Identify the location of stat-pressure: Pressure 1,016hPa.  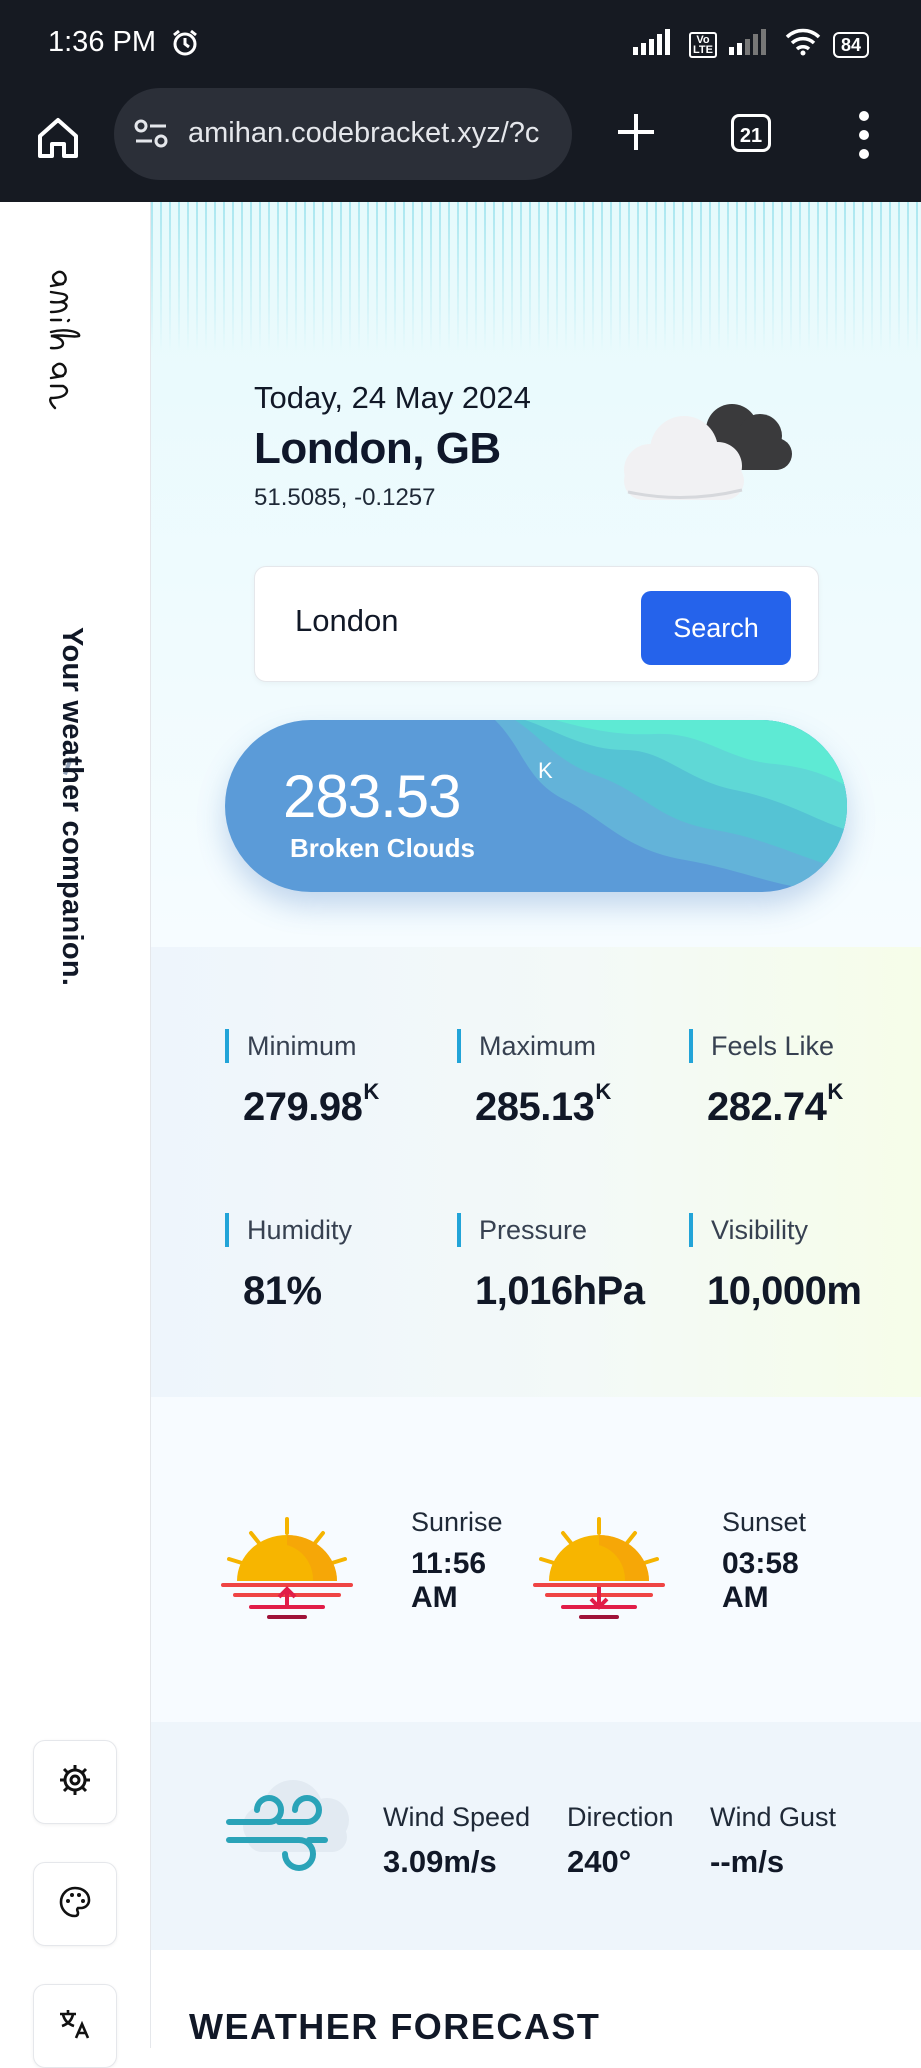
(567, 1263).